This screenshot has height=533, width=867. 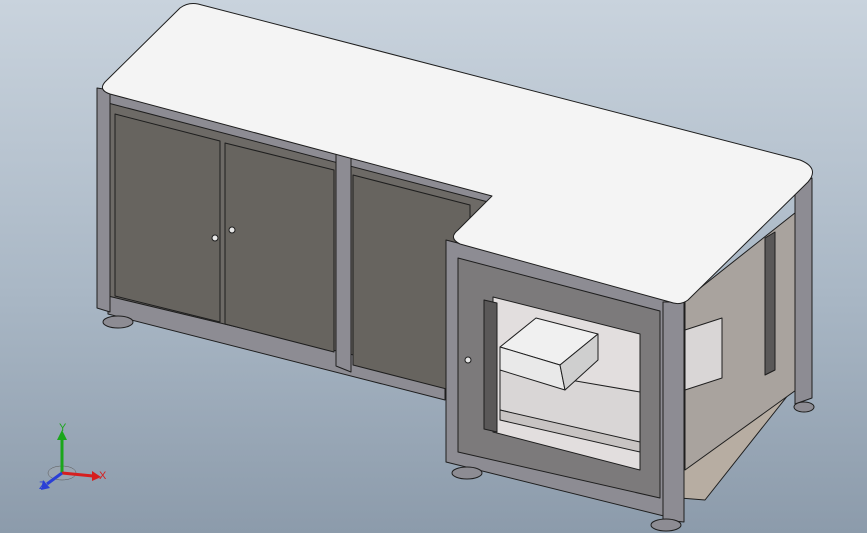 What do you see at coordinates (703, 354) in the screenshot?
I see `side-shelf` at bounding box center [703, 354].